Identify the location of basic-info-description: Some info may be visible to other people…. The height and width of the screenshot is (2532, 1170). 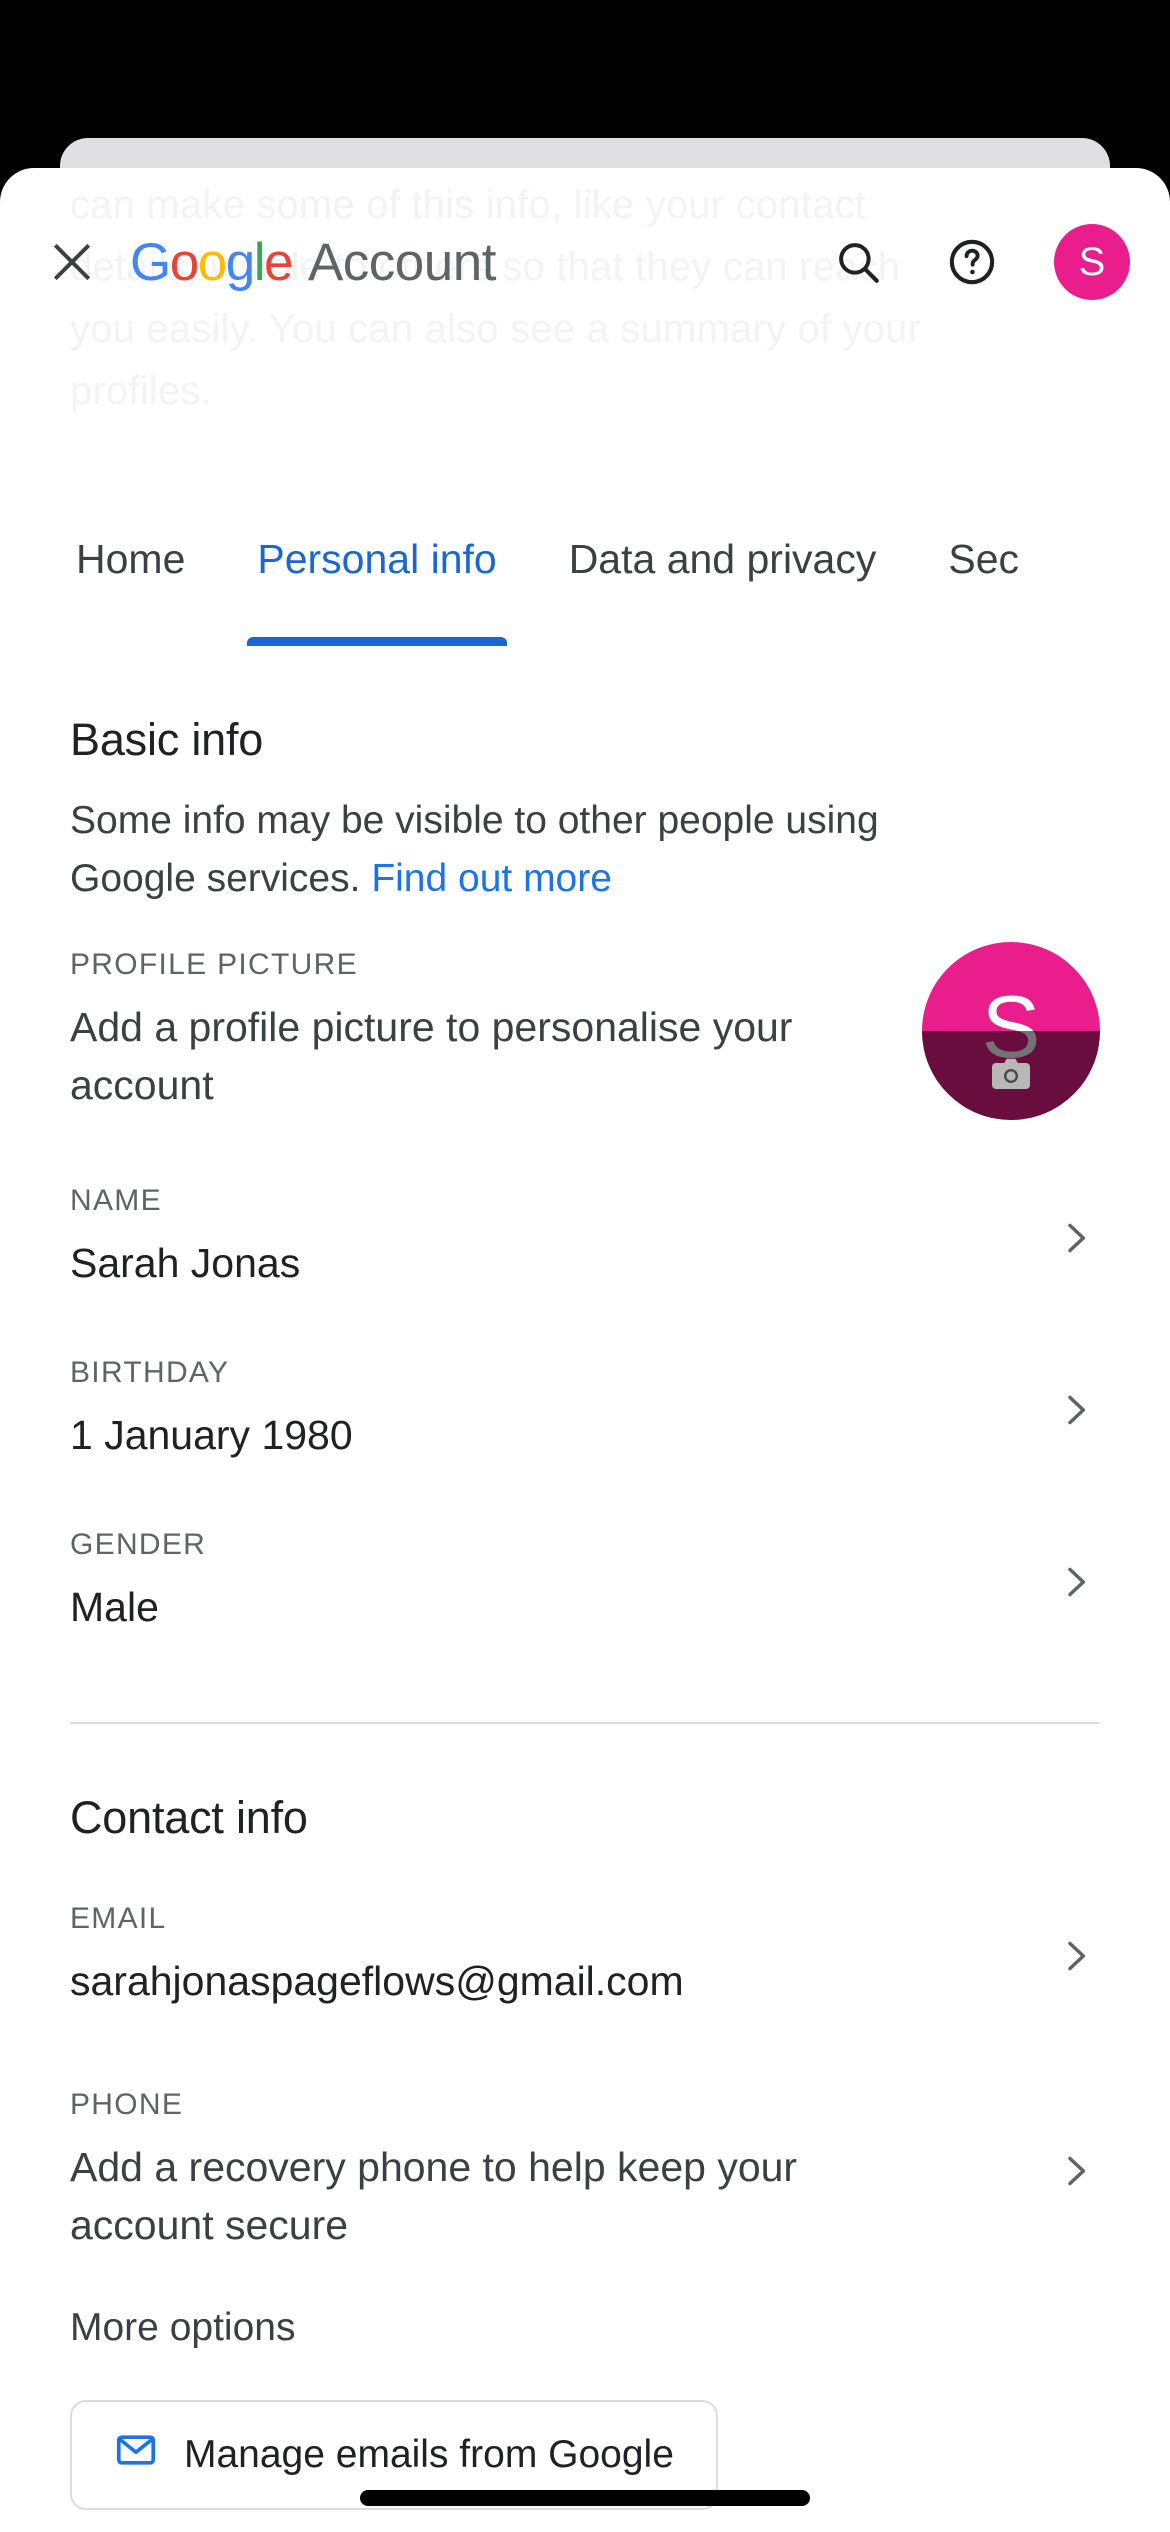
(535, 850).